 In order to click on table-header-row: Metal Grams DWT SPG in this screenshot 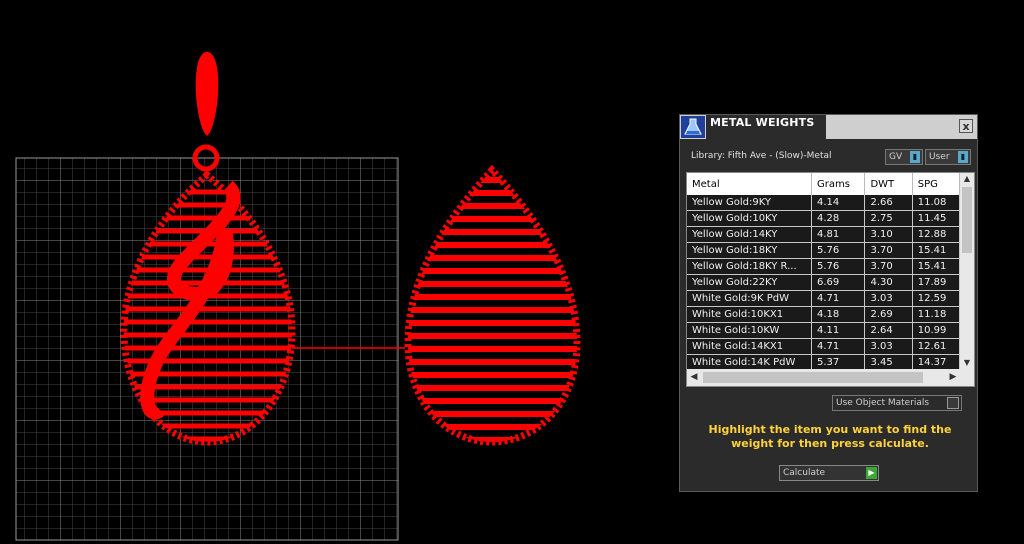, I will do `click(823, 184)`.